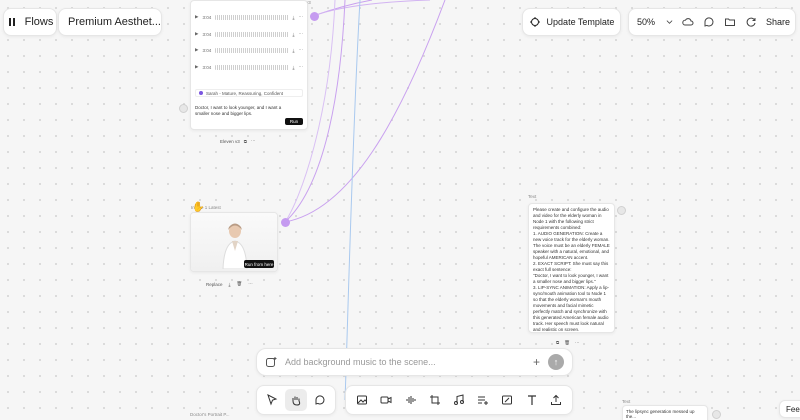 This screenshot has height=420, width=800. What do you see at coordinates (646, 22) in the screenshot?
I see `zoom-value: 50%` at bounding box center [646, 22].